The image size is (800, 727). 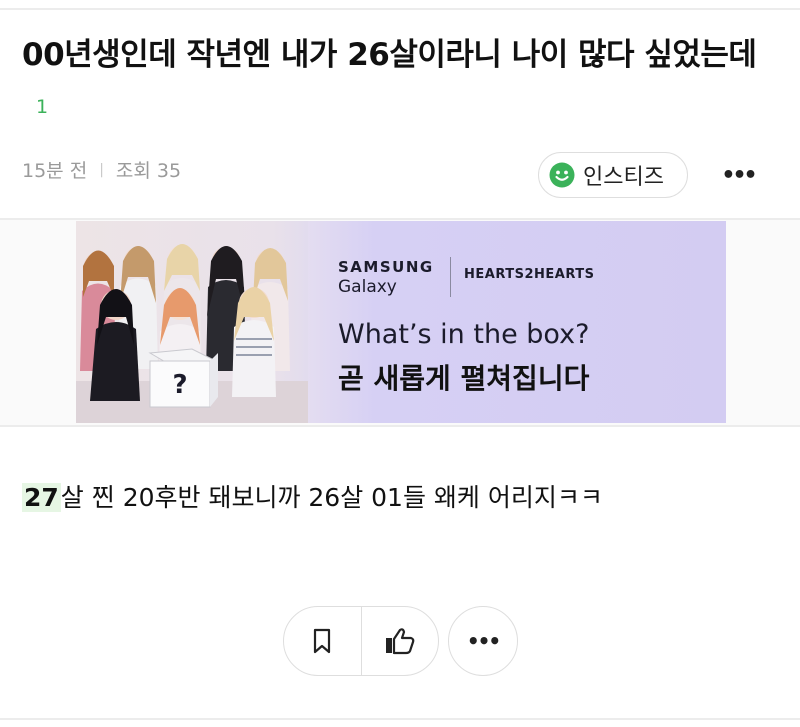 I want to click on post-body: 27살 찐 20후반 돼보니까 26살 01들 왜케 어리지ㅋㅋ, so click(x=312, y=498).